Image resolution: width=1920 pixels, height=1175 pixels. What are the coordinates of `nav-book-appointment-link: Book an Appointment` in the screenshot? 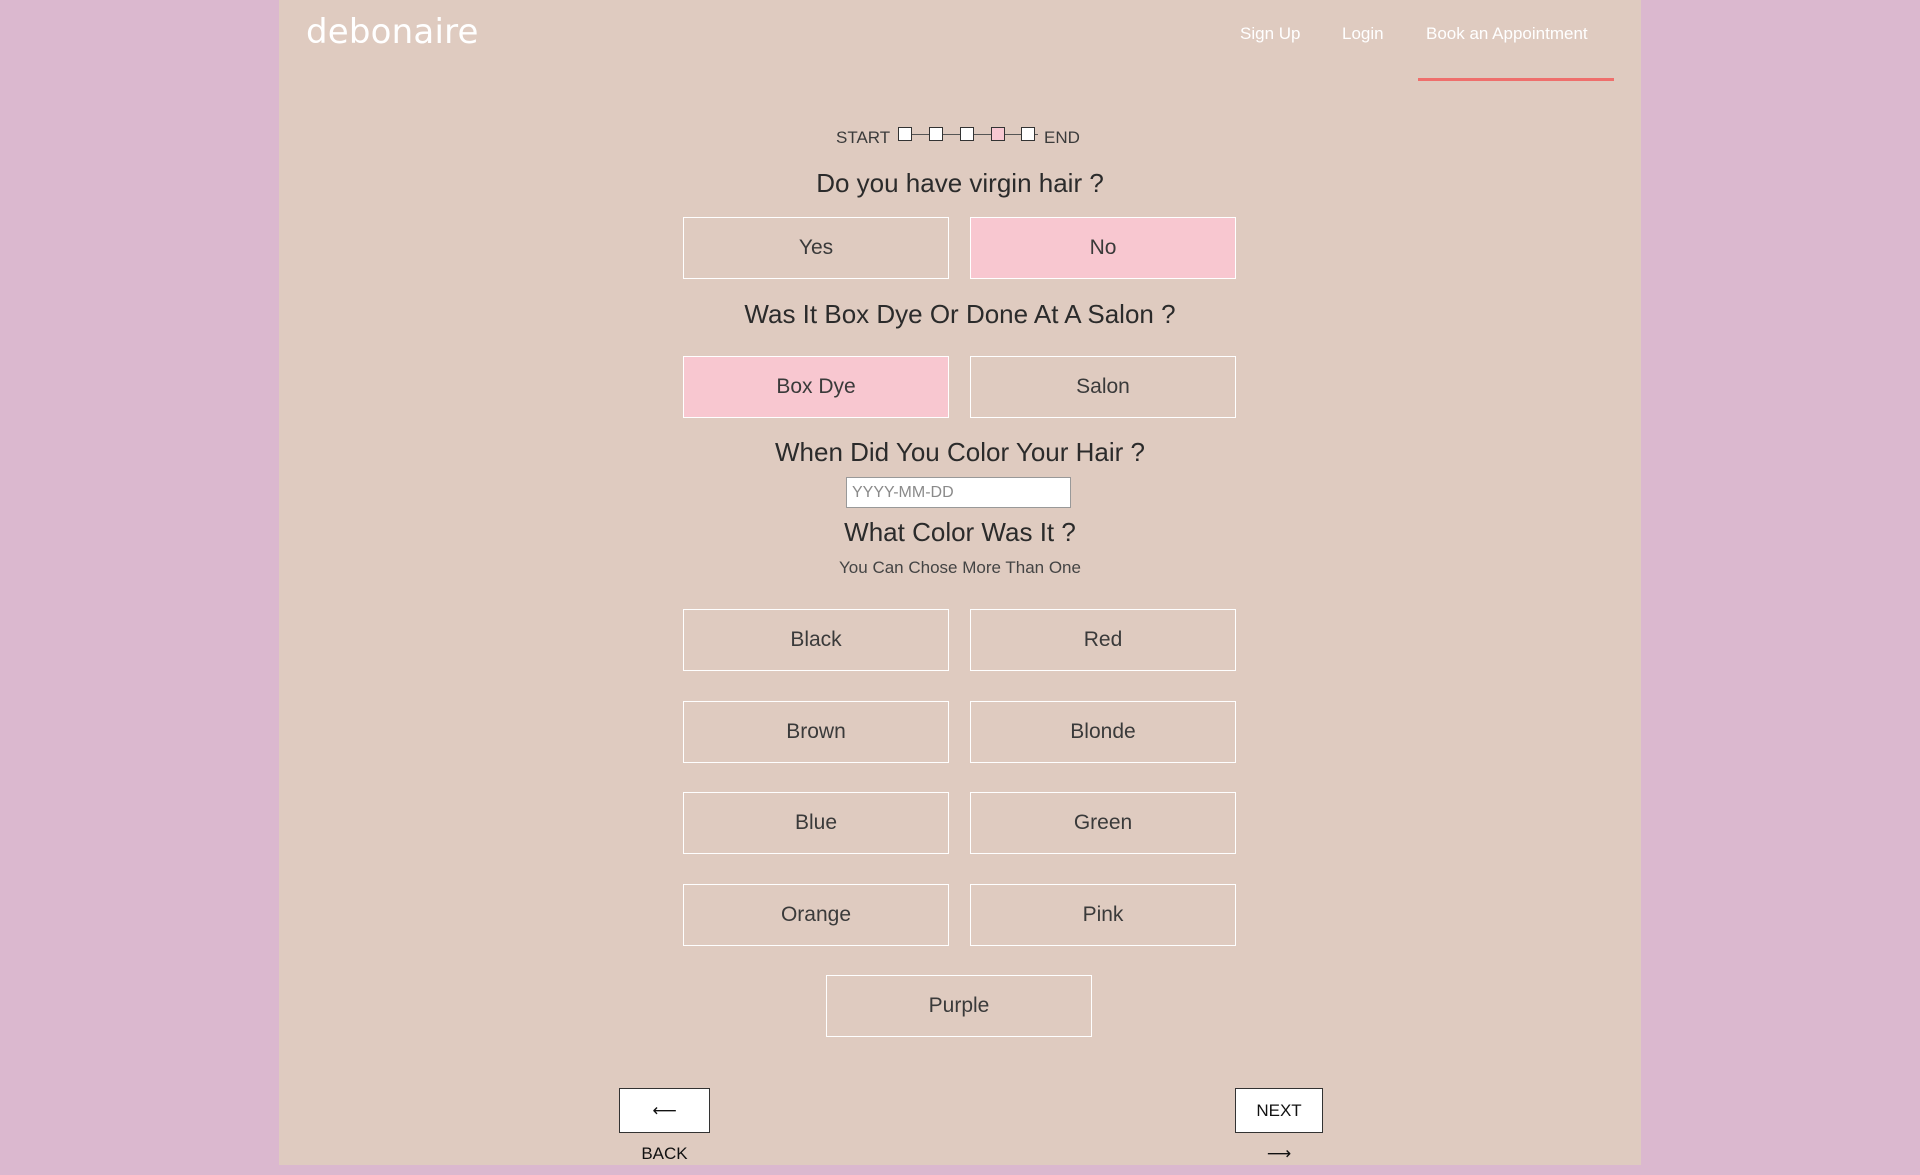 It's located at (1507, 34).